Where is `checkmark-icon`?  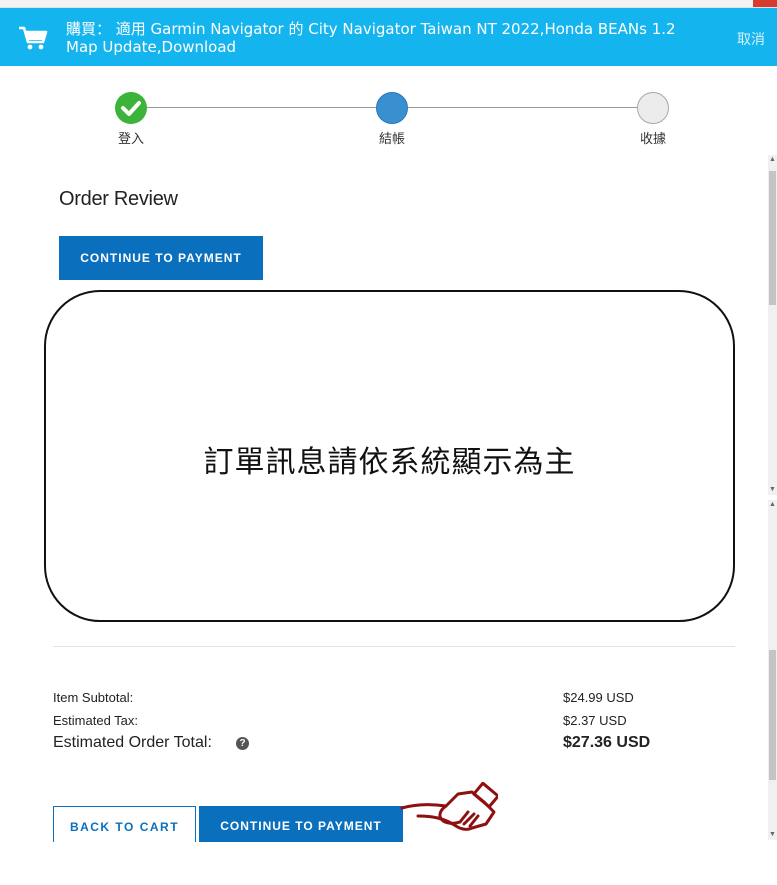
checkmark-icon is located at coordinates (131, 108).